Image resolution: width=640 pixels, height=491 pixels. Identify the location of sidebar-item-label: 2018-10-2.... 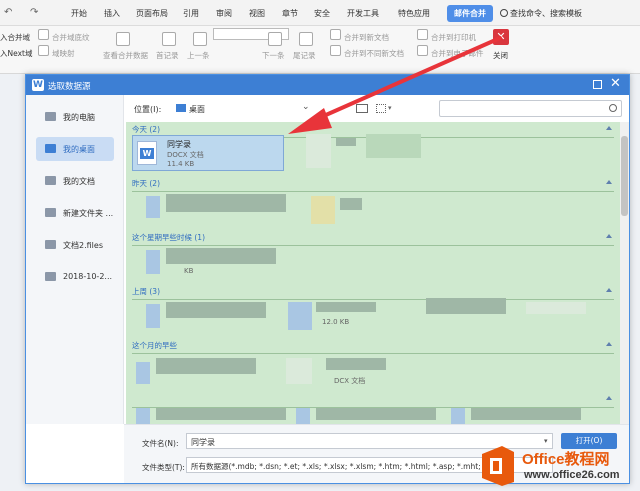
(88, 276).